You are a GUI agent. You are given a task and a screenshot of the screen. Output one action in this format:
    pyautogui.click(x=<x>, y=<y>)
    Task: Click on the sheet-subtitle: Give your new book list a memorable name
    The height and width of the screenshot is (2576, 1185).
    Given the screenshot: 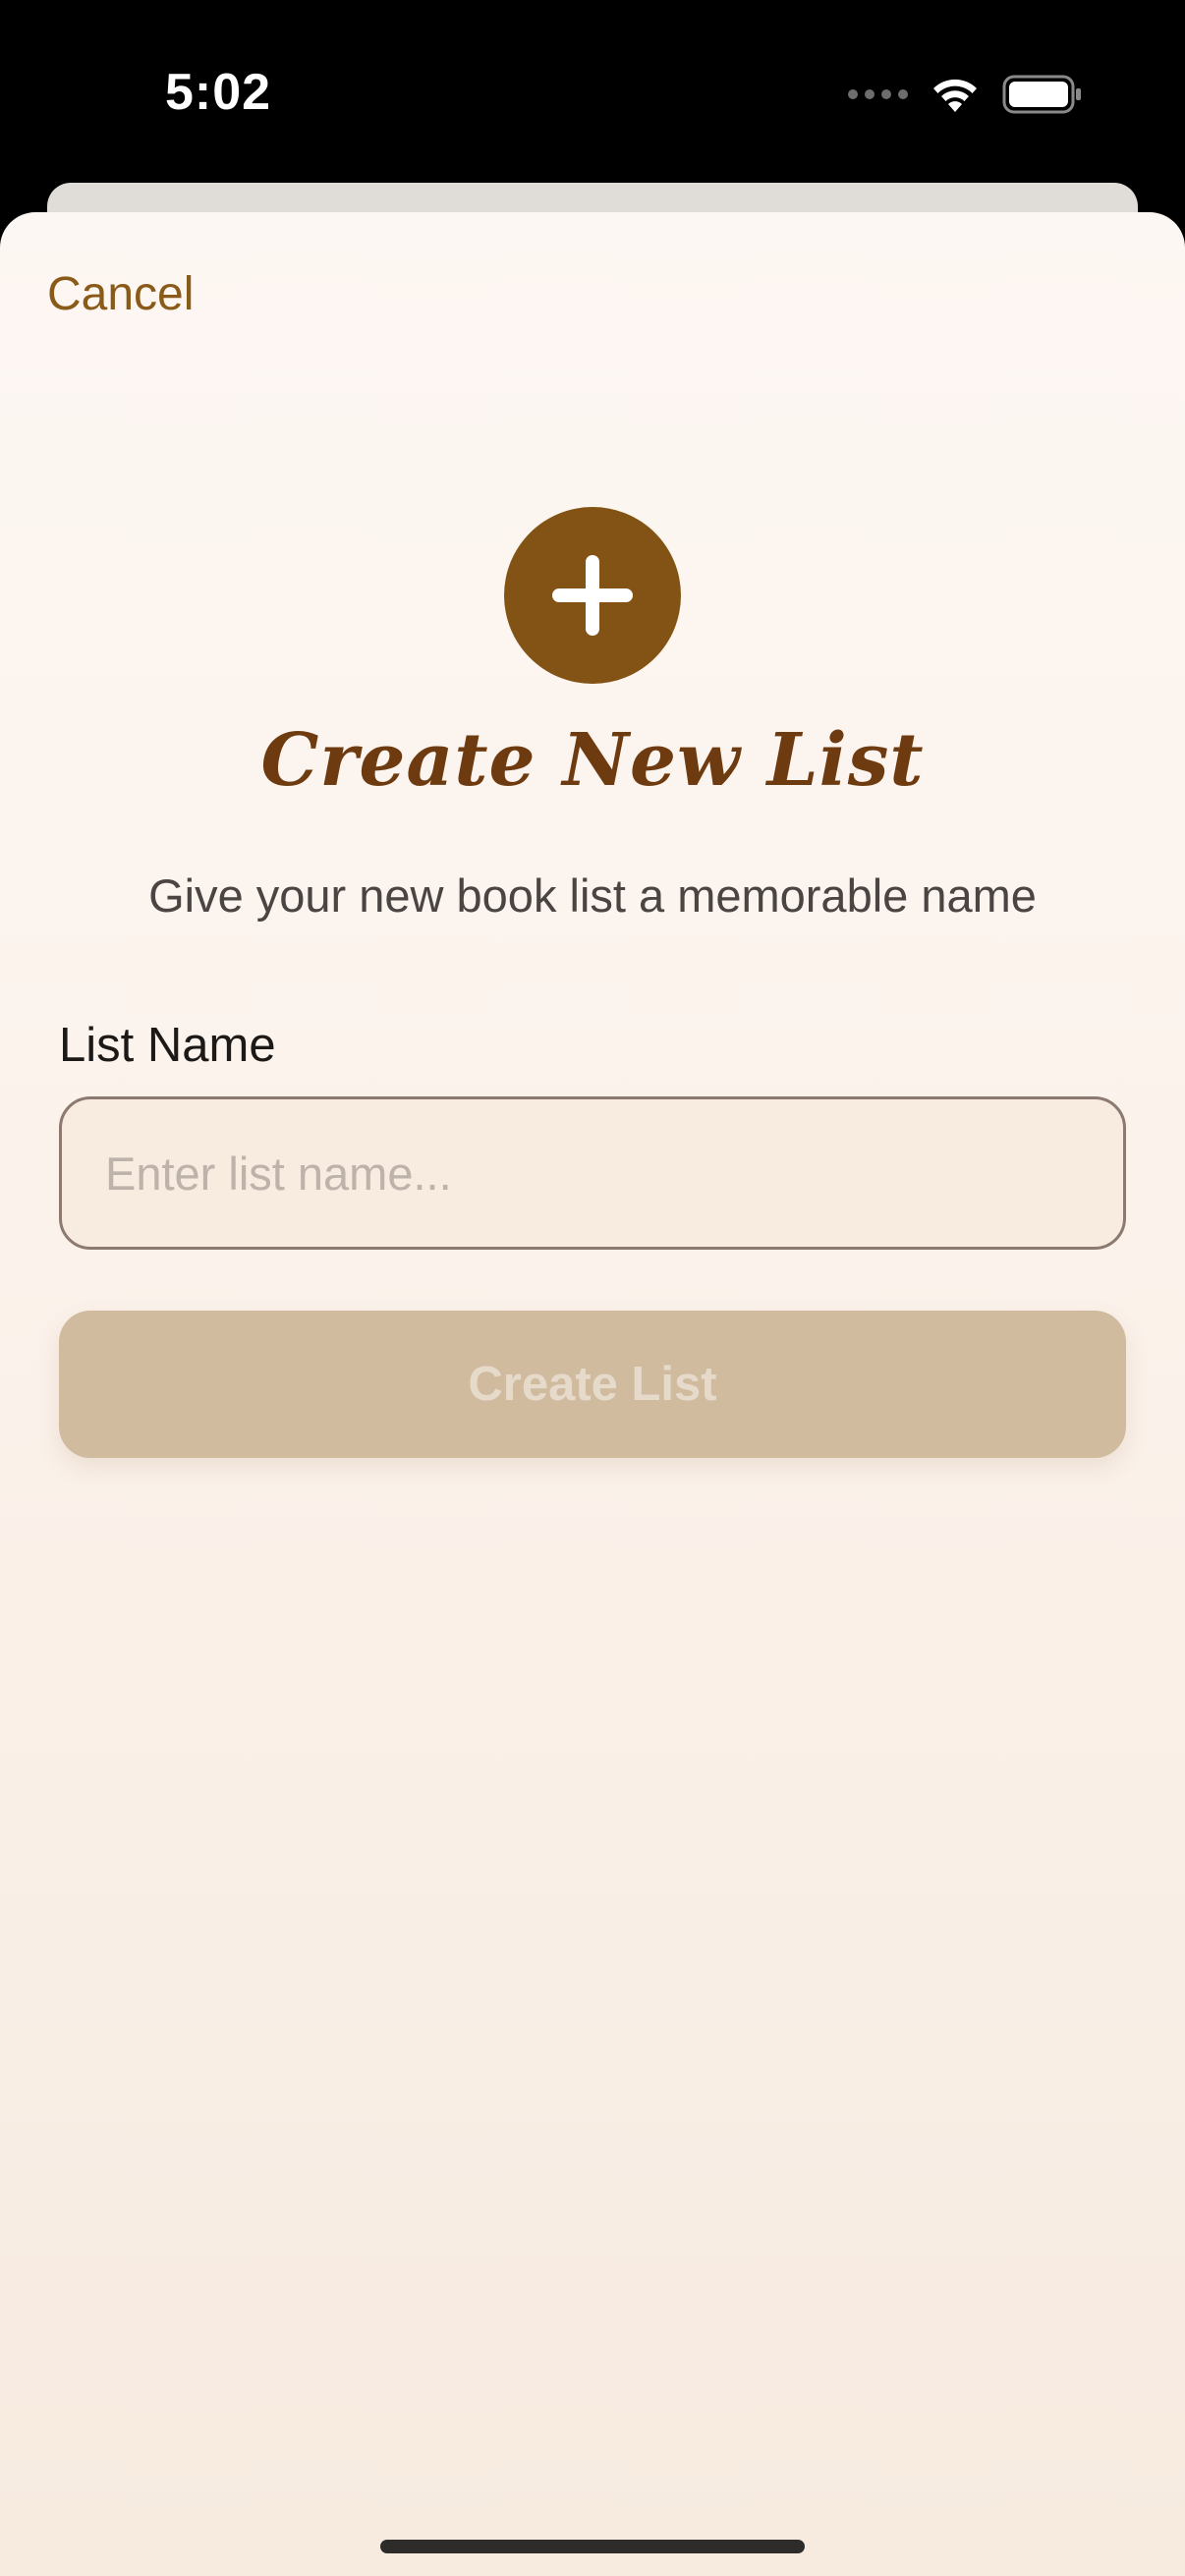 What is the action you would take?
    pyautogui.click(x=592, y=895)
    